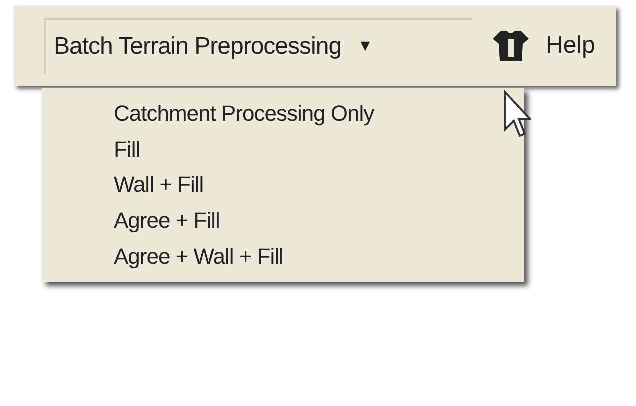 The width and height of the screenshot is (636, 406). I want to click on menu-item: Agree + Wall + Fill, so click(199, 256).